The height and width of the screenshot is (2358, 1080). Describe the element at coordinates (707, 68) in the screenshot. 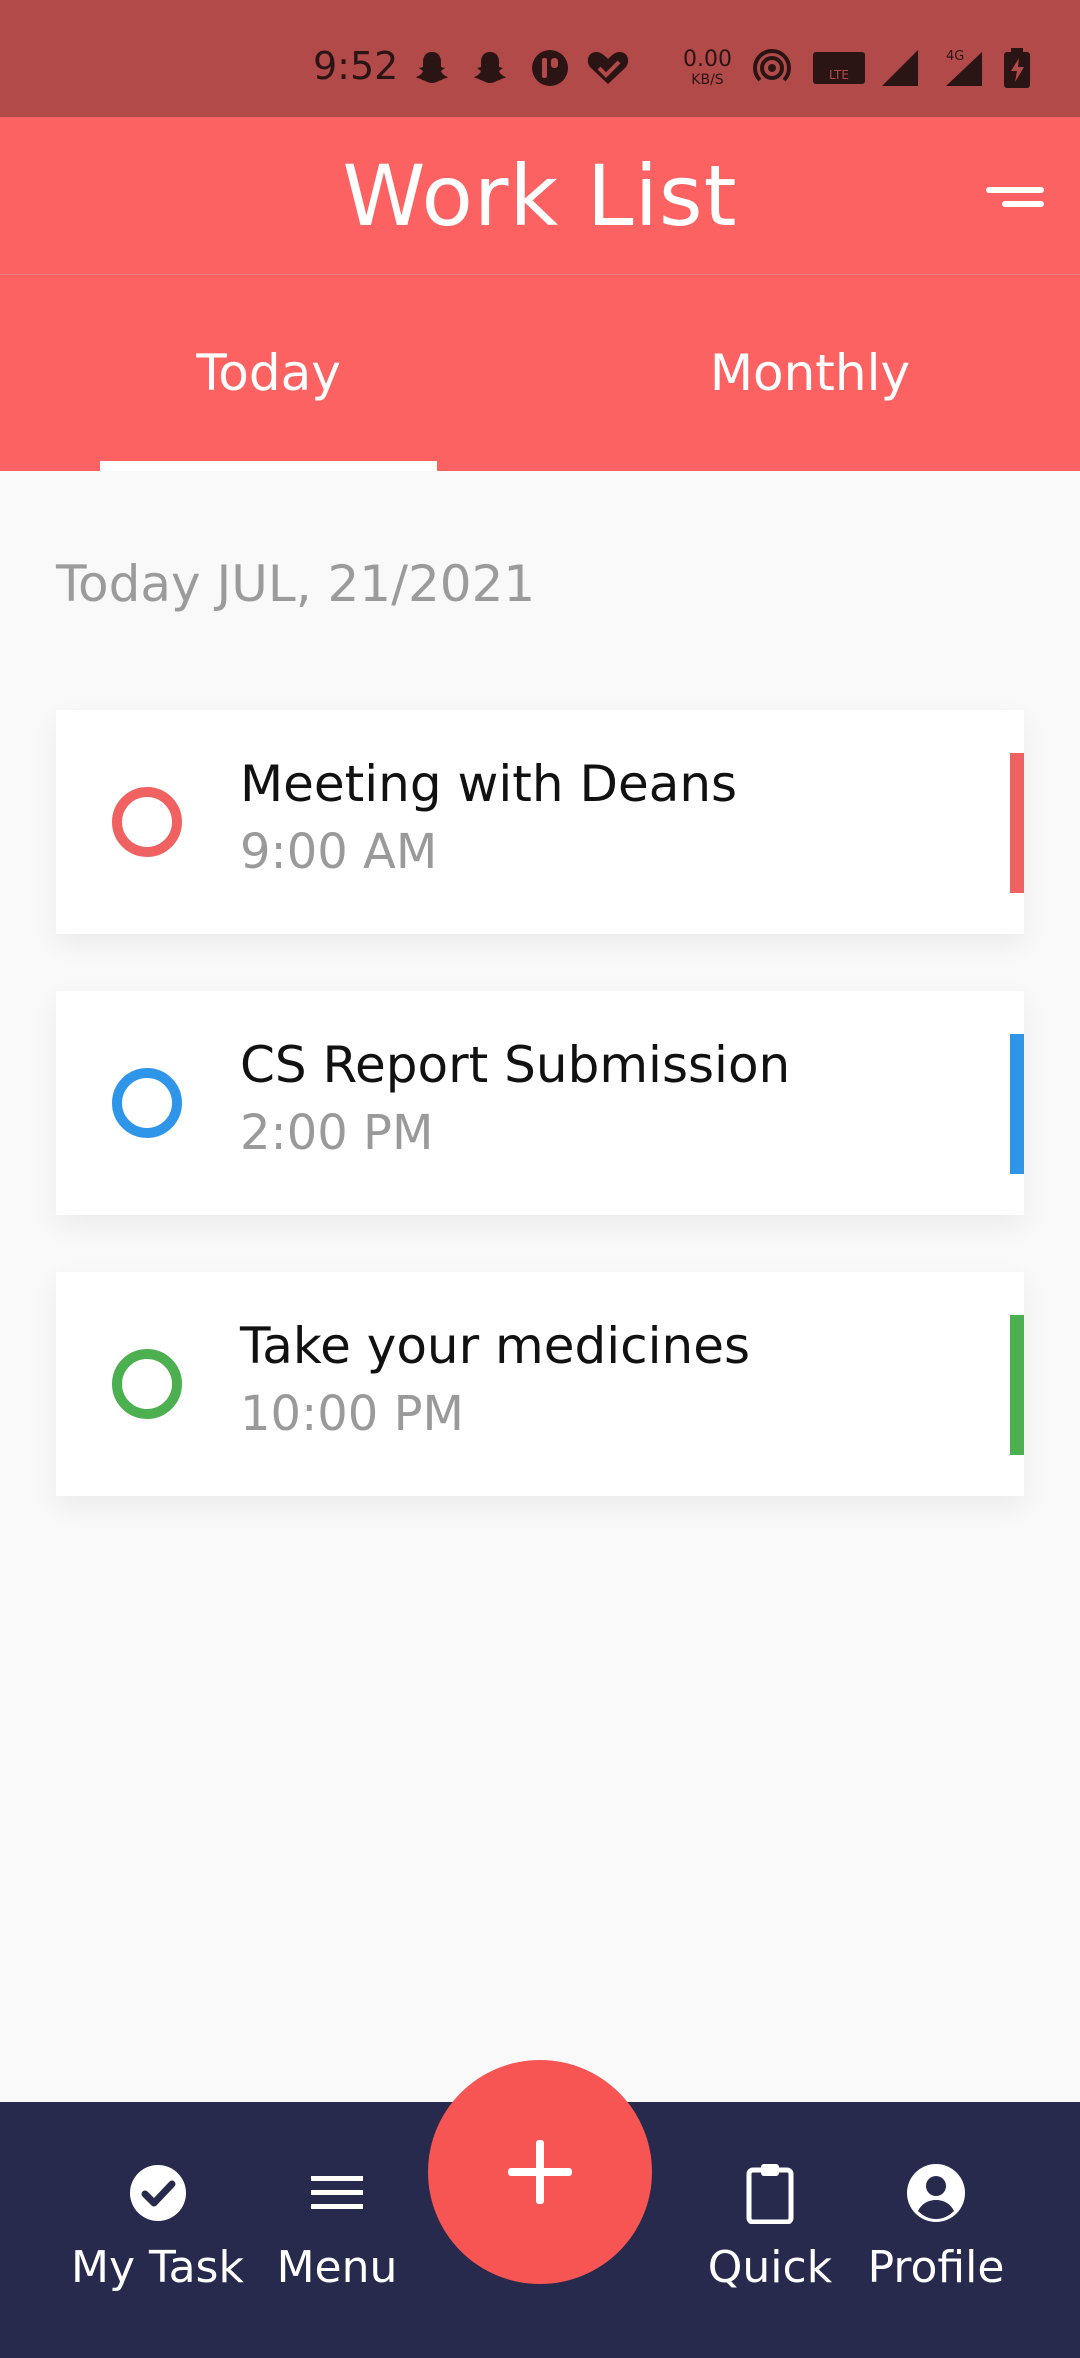

I see `net-speed: 0.00 KB/S` at that location.